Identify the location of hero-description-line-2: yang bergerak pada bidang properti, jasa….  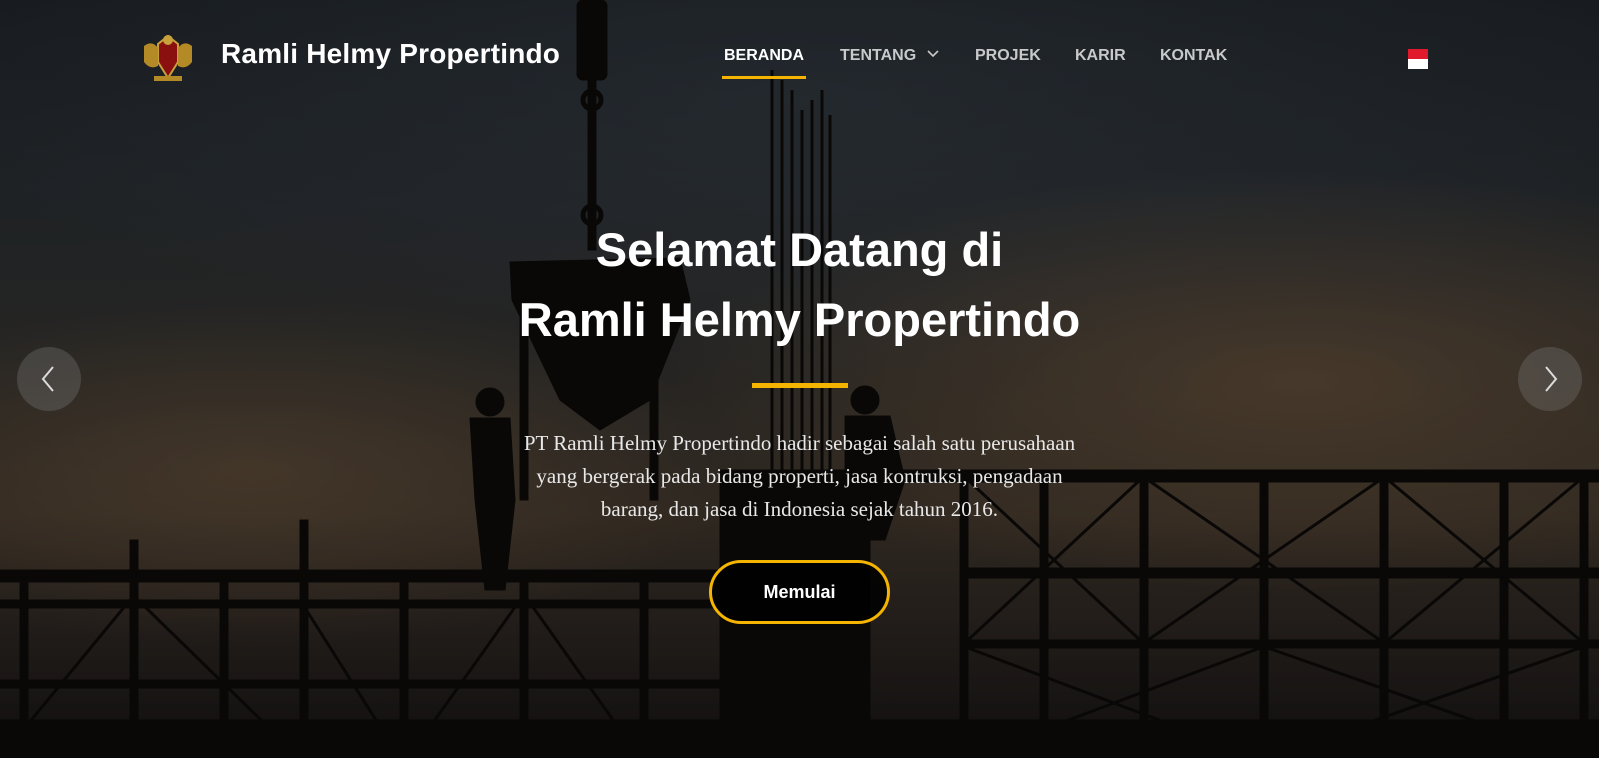
(799, 476).